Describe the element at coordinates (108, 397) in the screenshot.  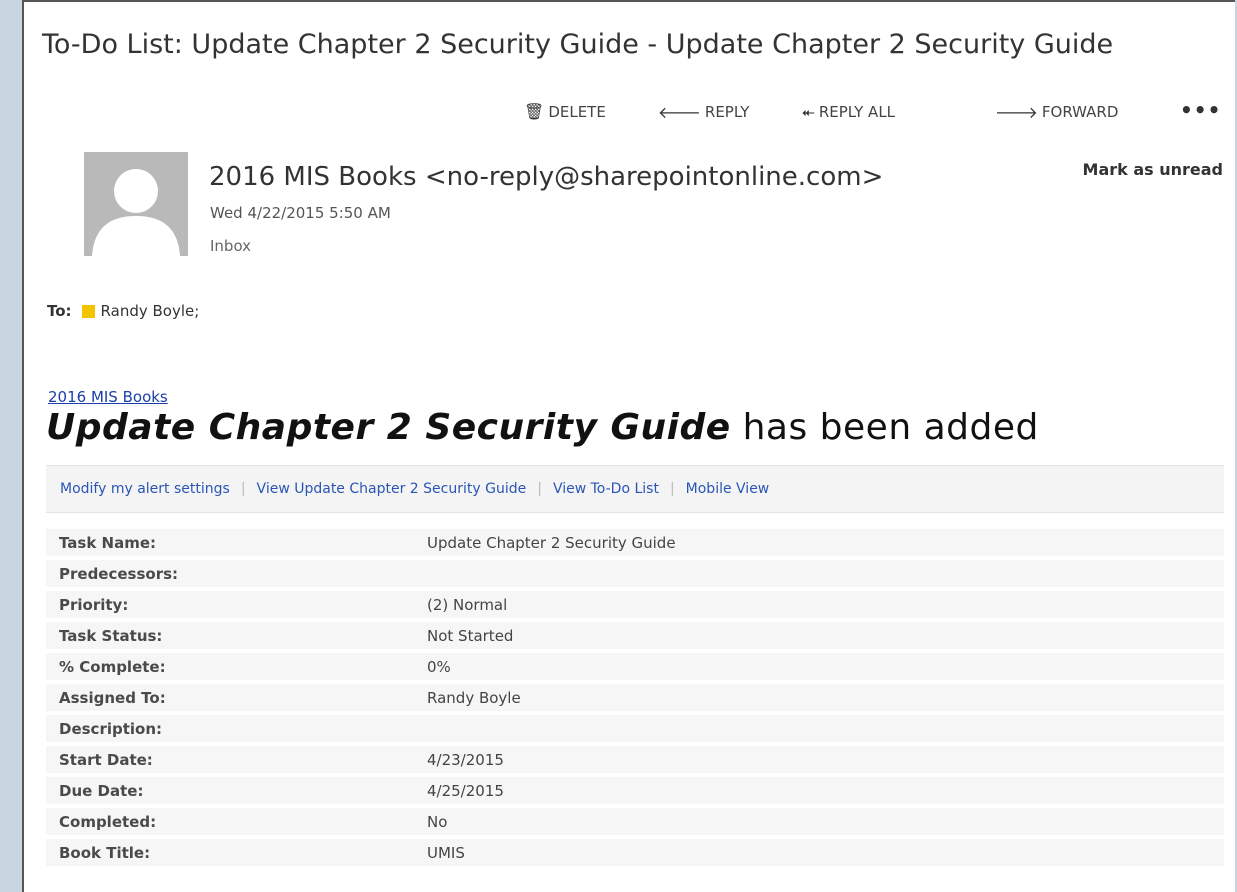
I see `site-link: 2016 MIS Books` at that location.